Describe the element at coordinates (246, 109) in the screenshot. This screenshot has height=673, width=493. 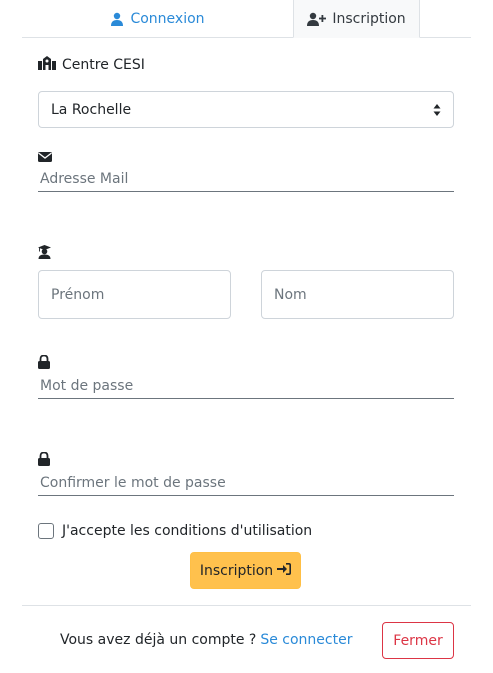
I see `center-select: La Rochelle` at that location.